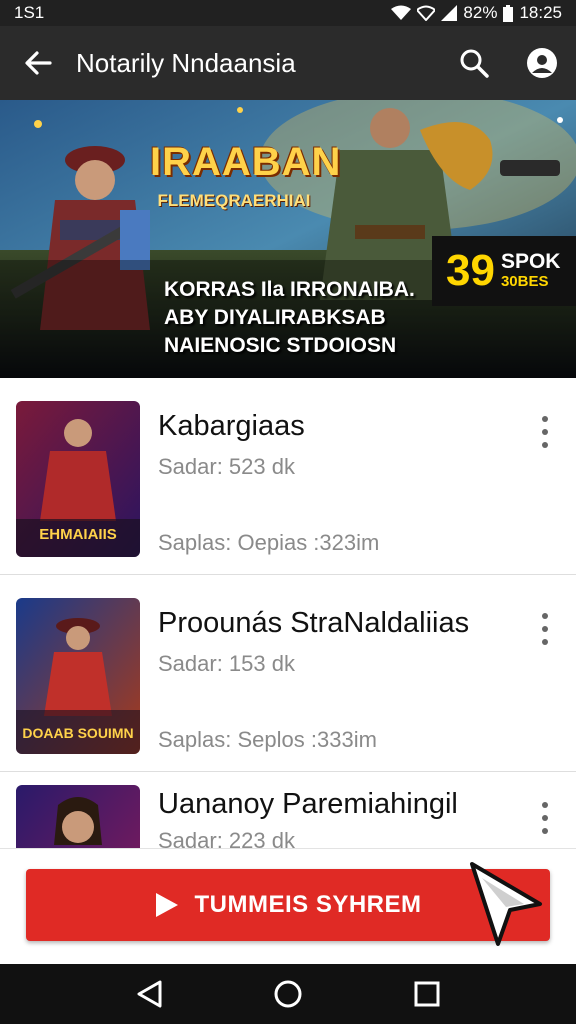  I want to click on wifi-alt-icon, so click(426, 13).